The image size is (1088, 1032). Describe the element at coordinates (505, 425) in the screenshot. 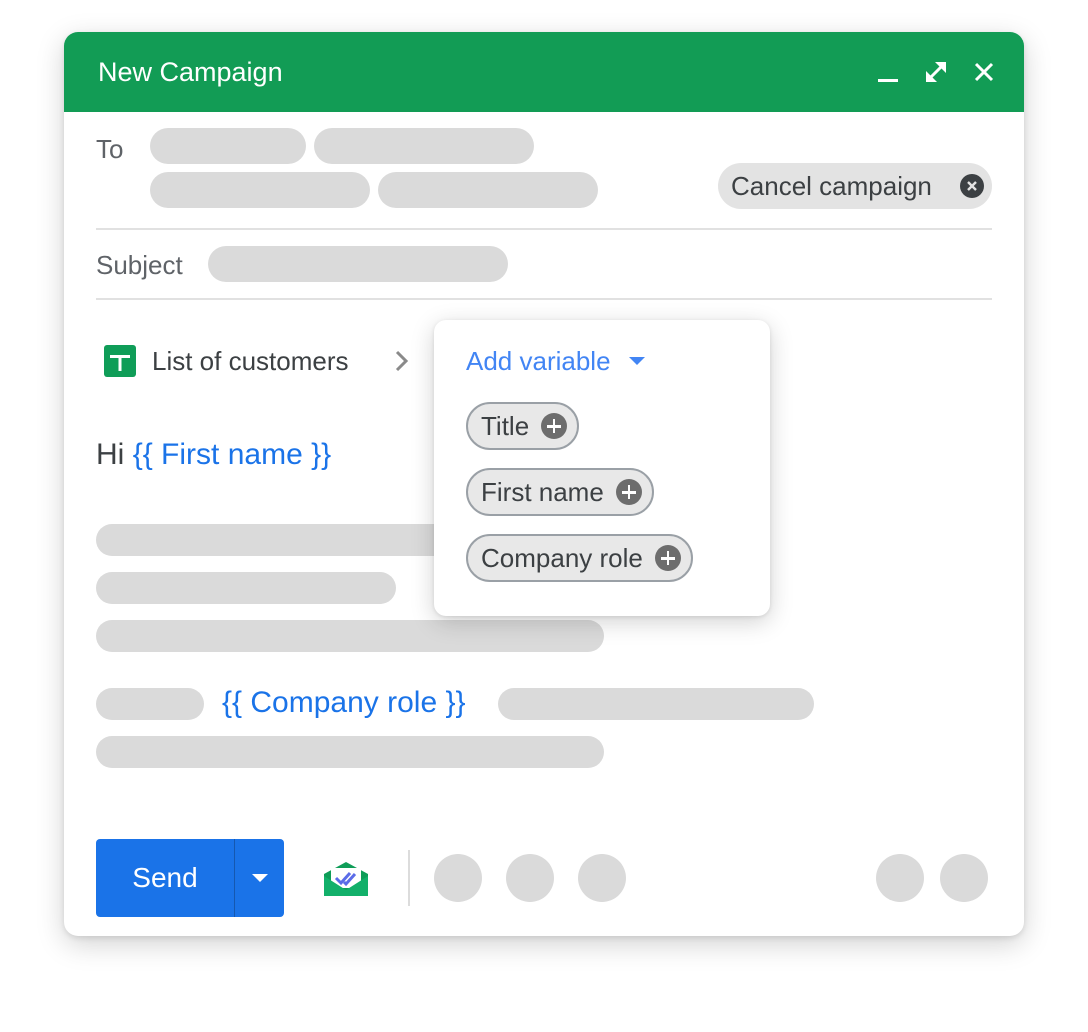

I see `variable-chip-label: Title` at that location.